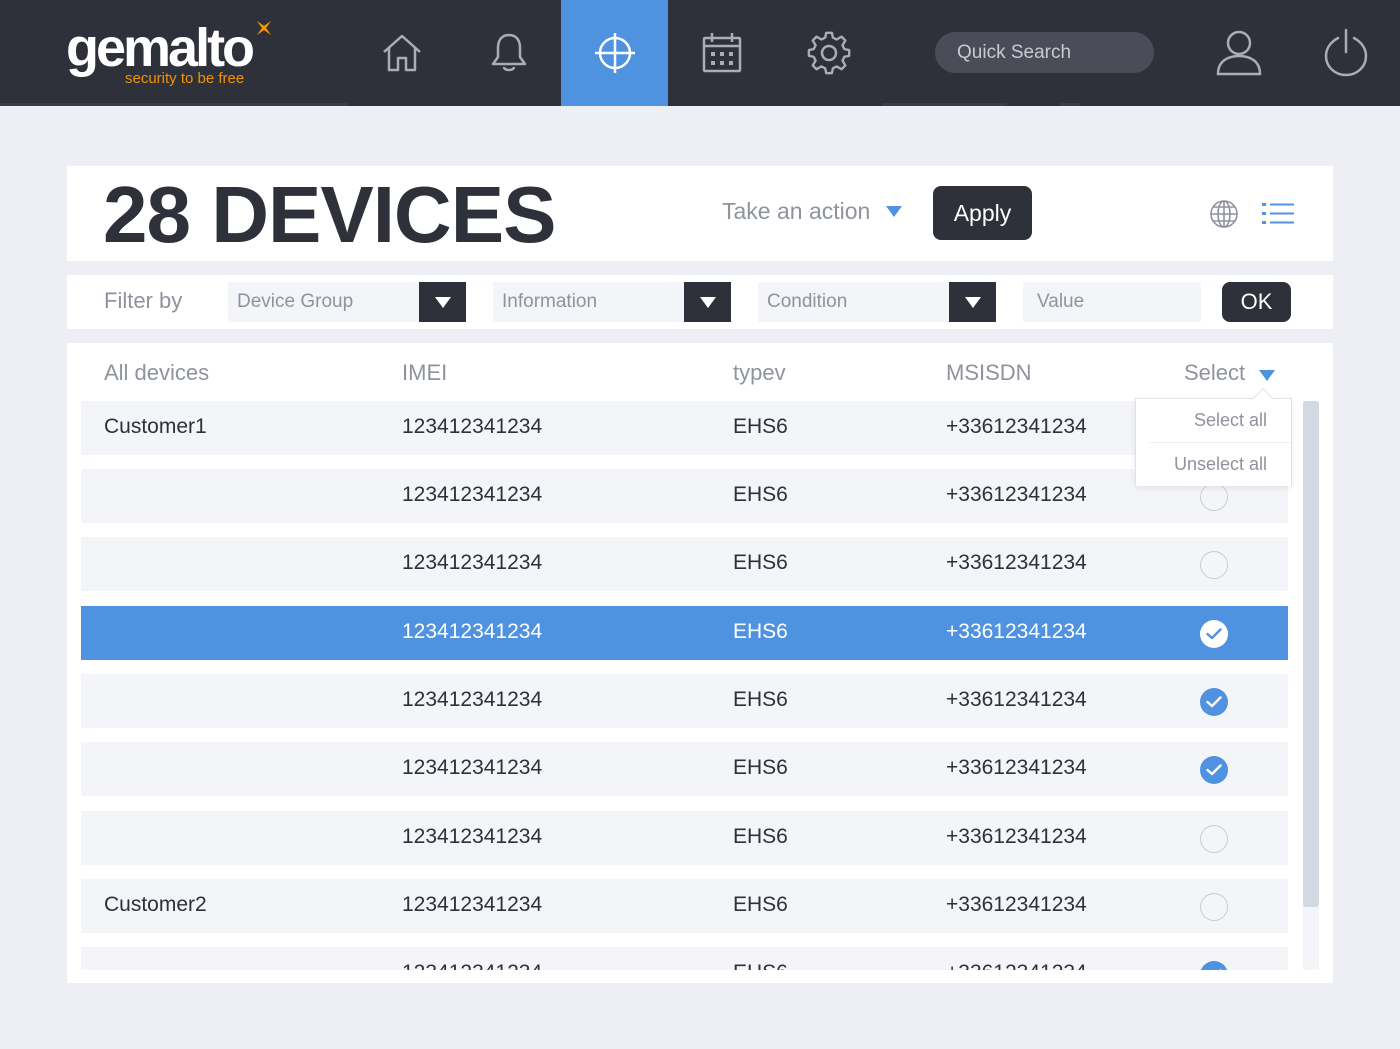  Describe the element at coordinates (1256, 302) in the screenshot. I see `ok-button: OK` at that location.